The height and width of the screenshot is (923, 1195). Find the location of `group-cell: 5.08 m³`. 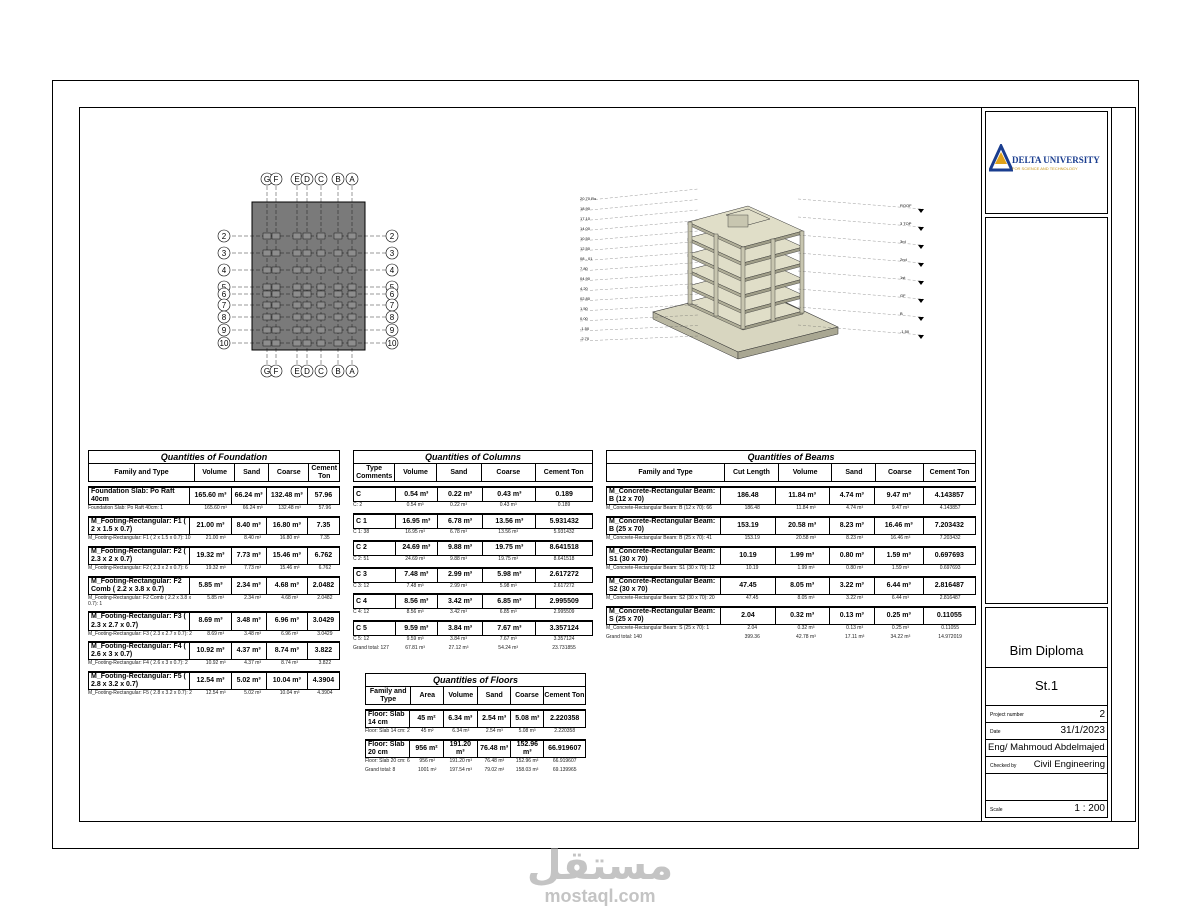

group-cell: 5.08 m³ is located at coordinates (526, 719).